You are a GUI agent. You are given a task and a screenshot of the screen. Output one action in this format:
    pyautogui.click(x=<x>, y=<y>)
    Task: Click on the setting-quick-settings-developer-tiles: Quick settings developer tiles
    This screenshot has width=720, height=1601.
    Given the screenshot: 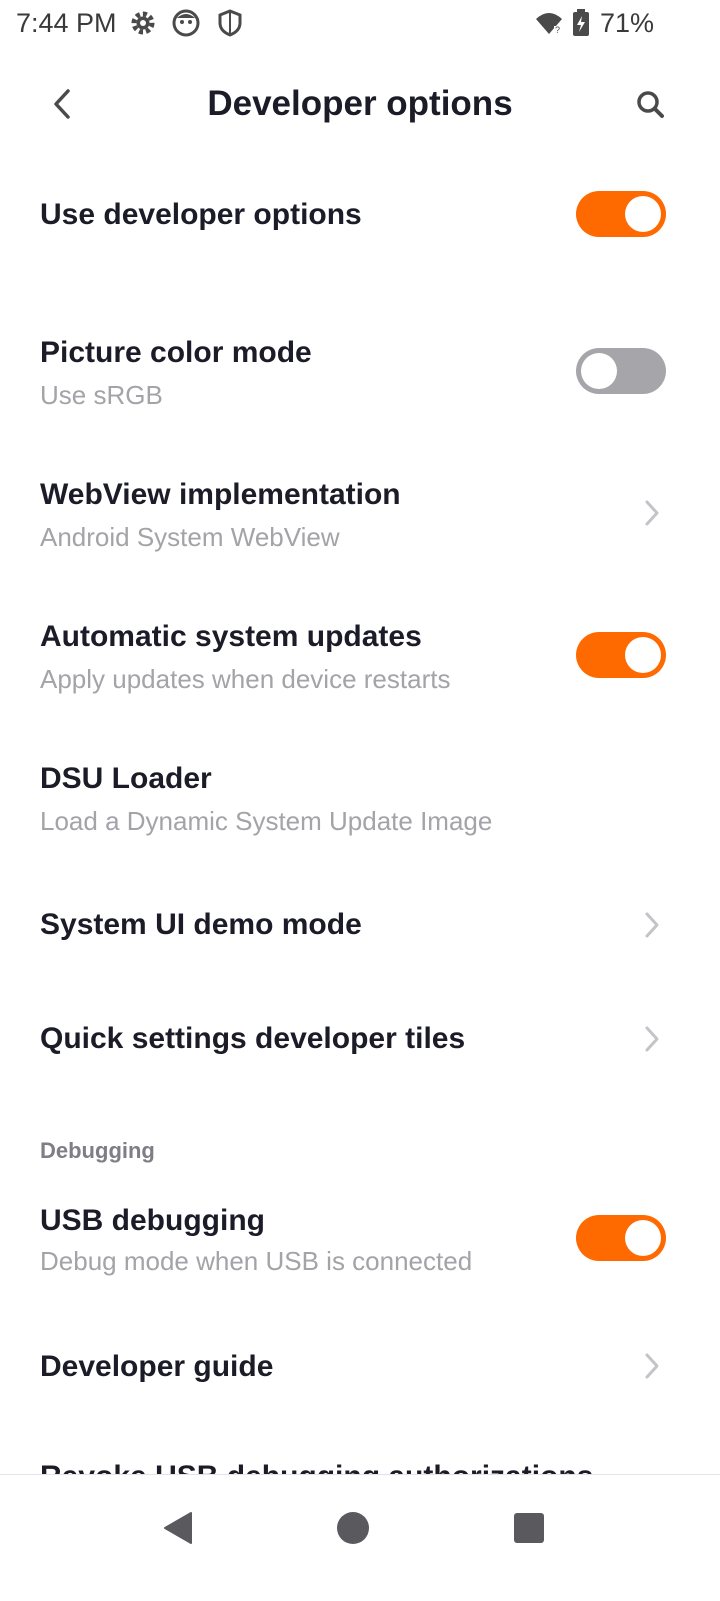 What is the action you would take?
    pyautogui.click(x=360, y=1039)
    